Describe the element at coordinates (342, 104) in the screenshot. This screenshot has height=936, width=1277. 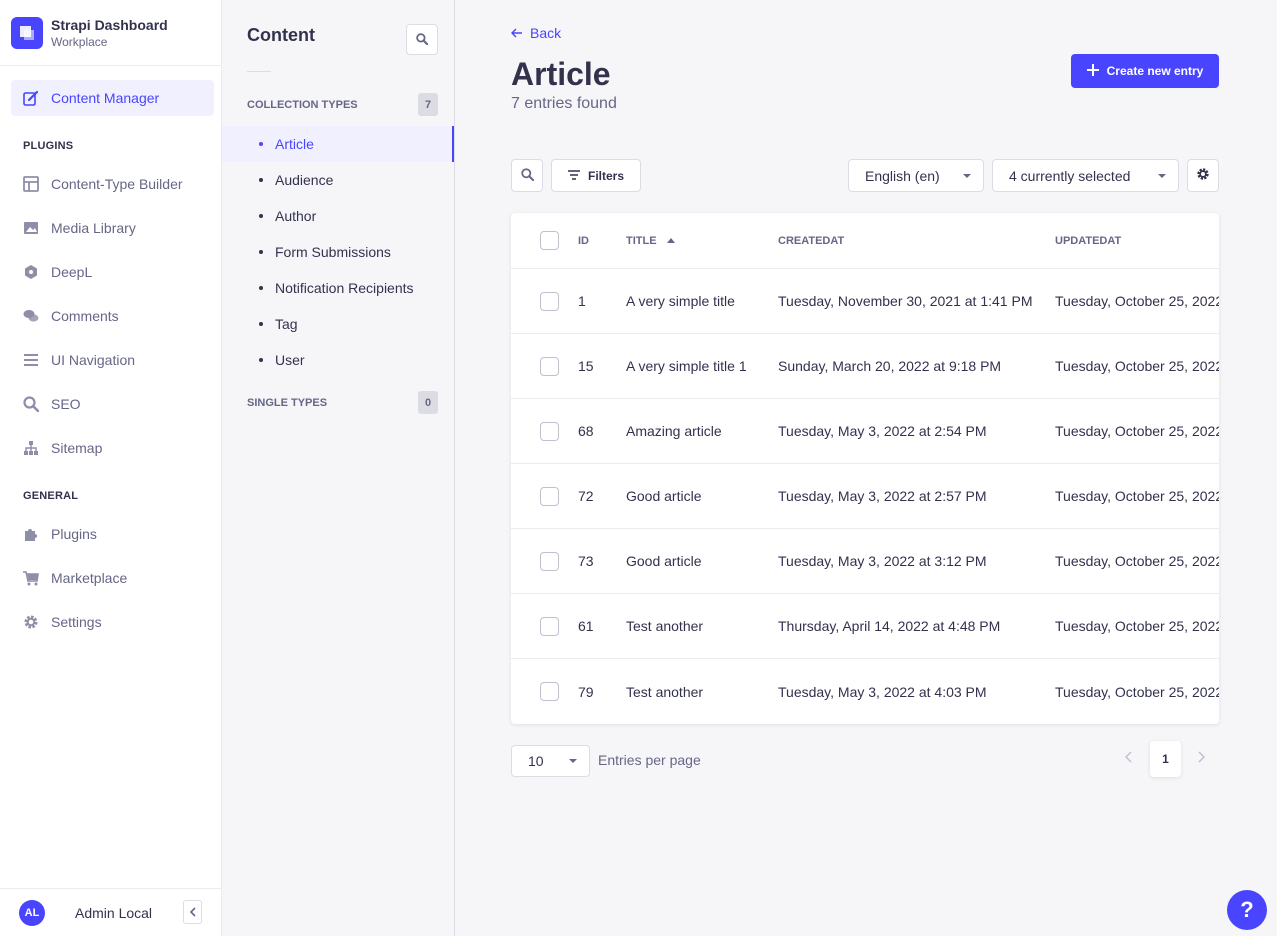
I see `collection-types-toggle: COLLECTION TYPES 7` at that location.